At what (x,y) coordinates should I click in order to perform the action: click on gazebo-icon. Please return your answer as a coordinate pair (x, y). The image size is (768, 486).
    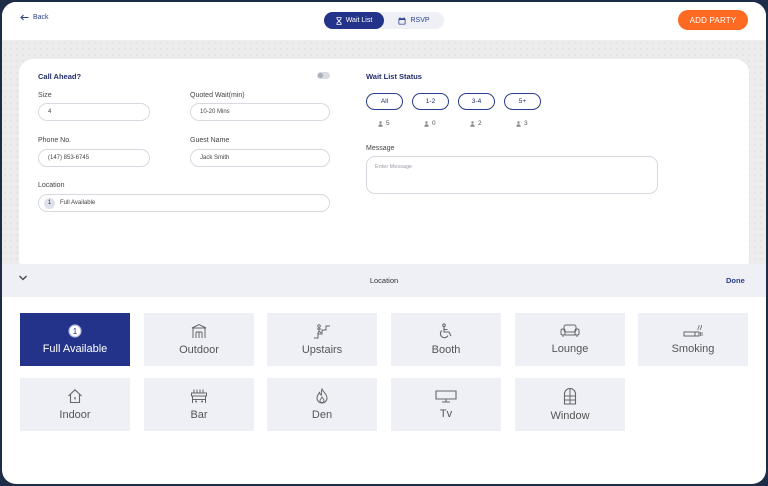
    Looking at the image, I should click on (199, 330).